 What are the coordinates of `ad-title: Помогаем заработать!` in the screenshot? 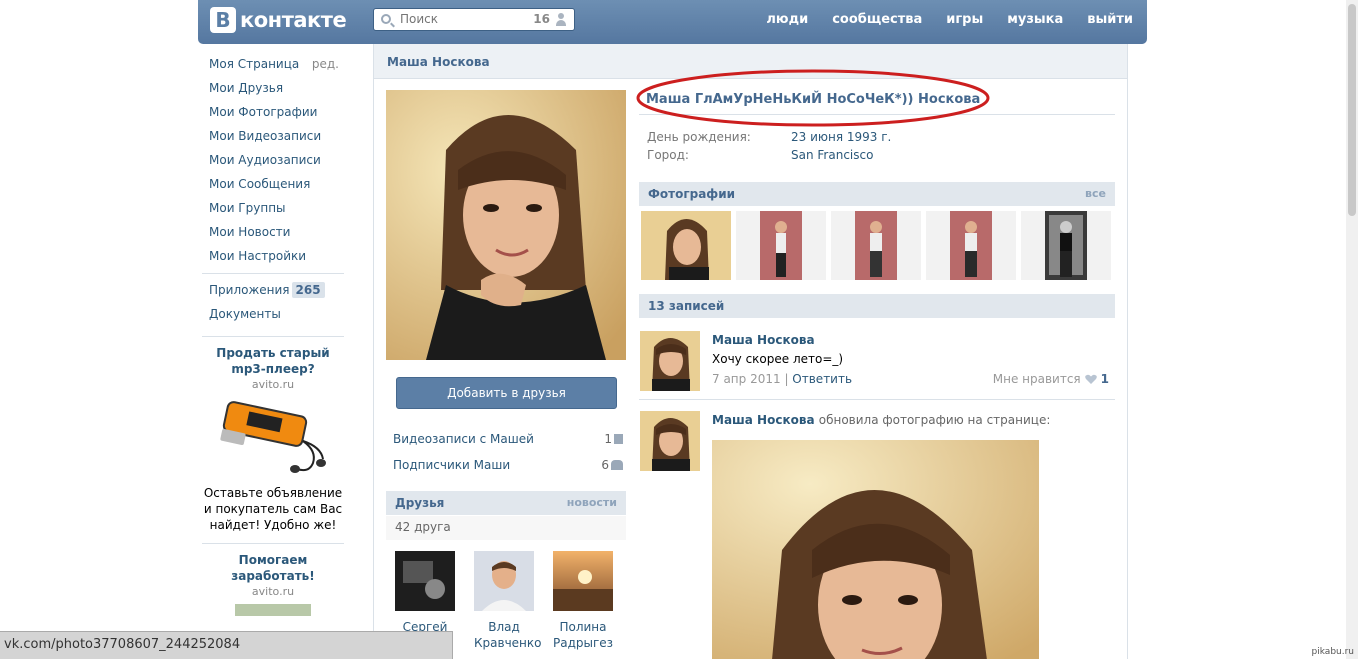 It's located at (273, 568).